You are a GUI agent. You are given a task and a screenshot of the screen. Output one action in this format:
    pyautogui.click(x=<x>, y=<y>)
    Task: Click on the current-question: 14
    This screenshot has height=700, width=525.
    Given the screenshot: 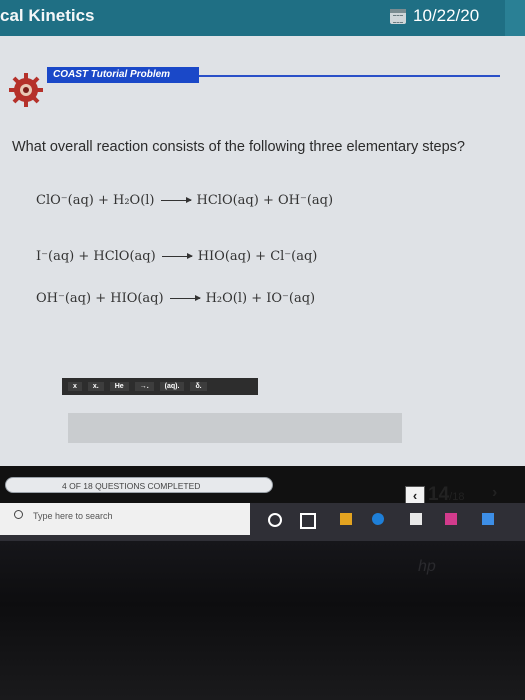 What is the action you would take?
    pyautogui.click(x=439, y=494)
    